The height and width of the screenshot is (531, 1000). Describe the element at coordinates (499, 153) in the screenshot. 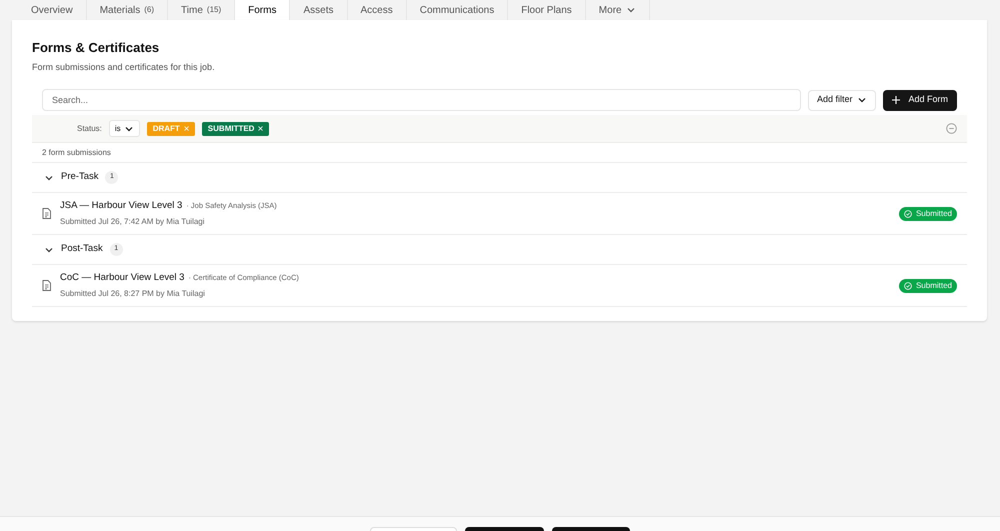

I see `submission-count: 2 form submissions` at that location.